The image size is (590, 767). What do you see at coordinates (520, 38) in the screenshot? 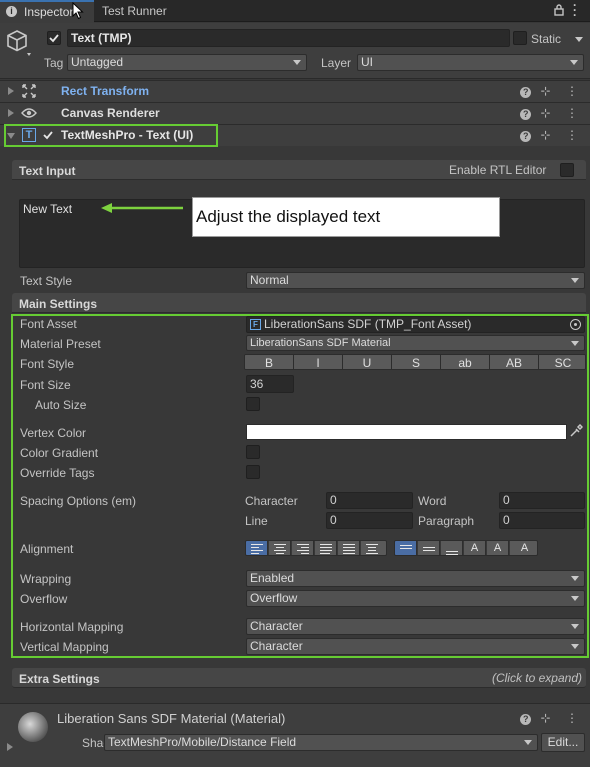
I see `static-checkbox` at bounding box center [520, 38].